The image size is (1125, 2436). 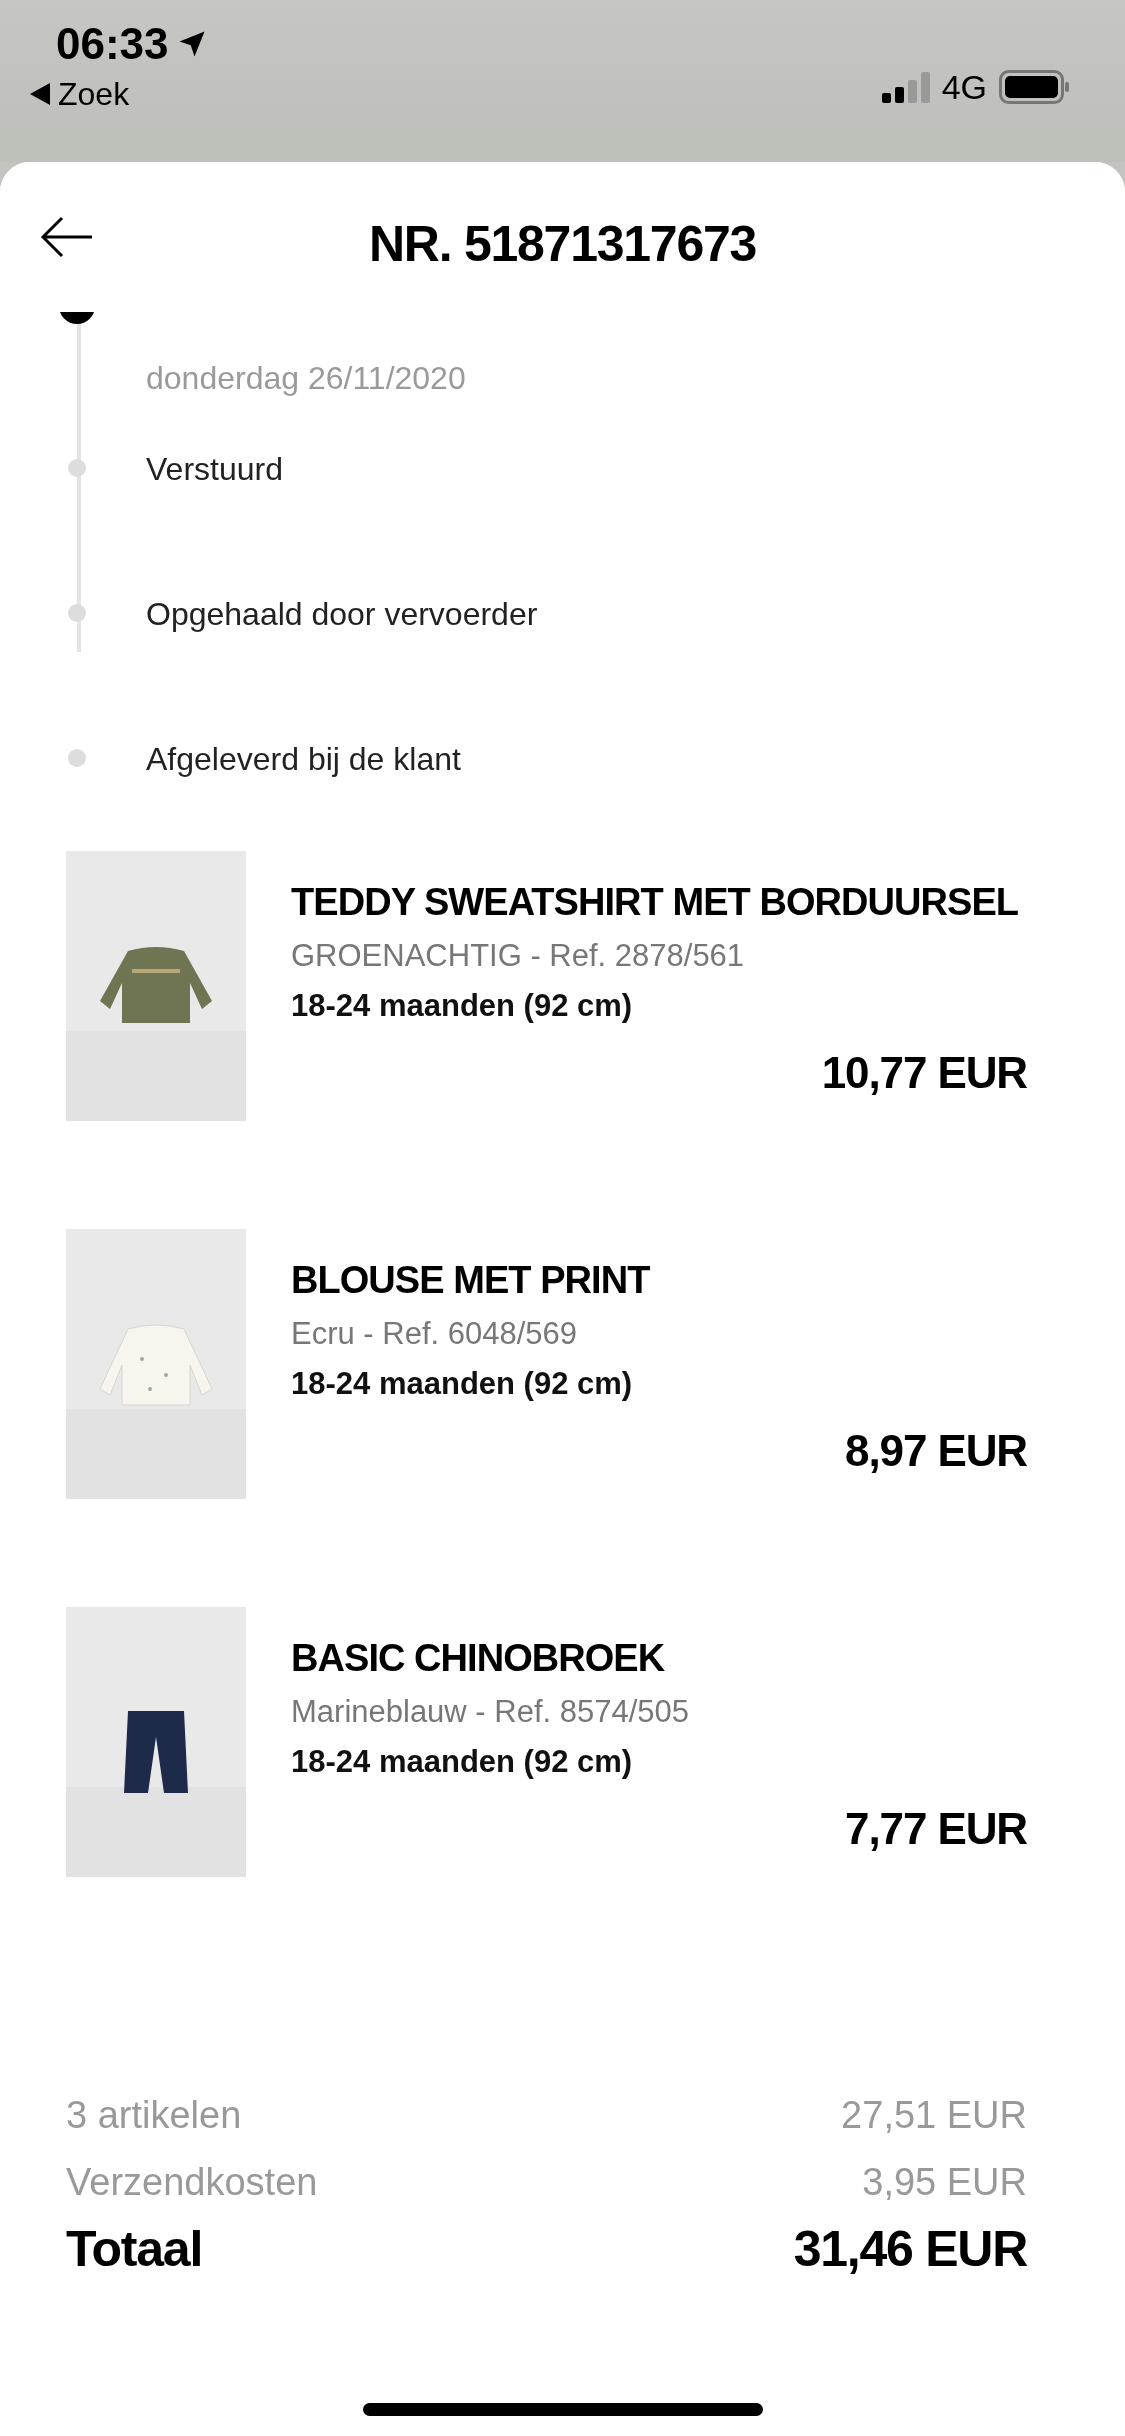 I want to click on signal-icon, so click(x=905, y=87).